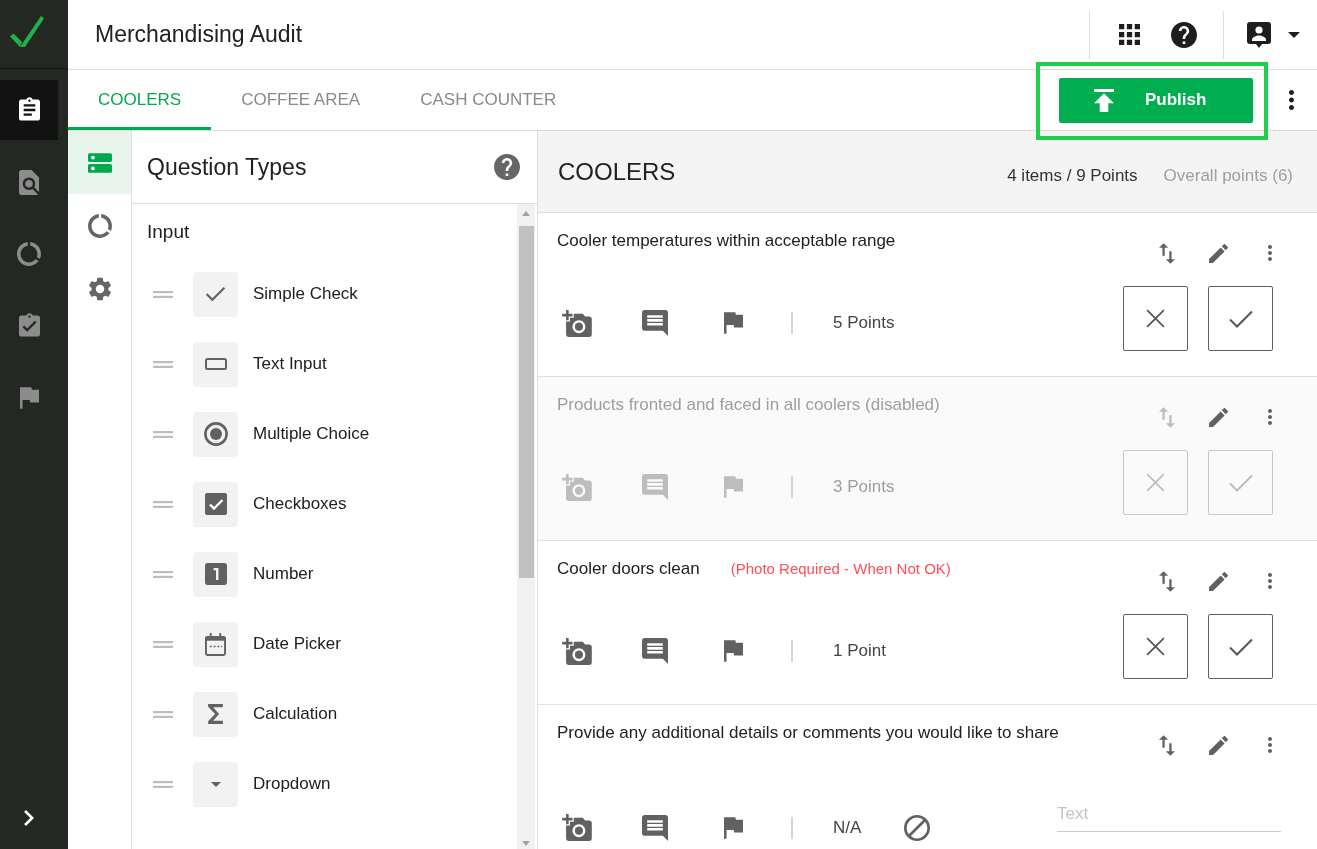  I want to click on tool-rail-button, so click(99, 162).